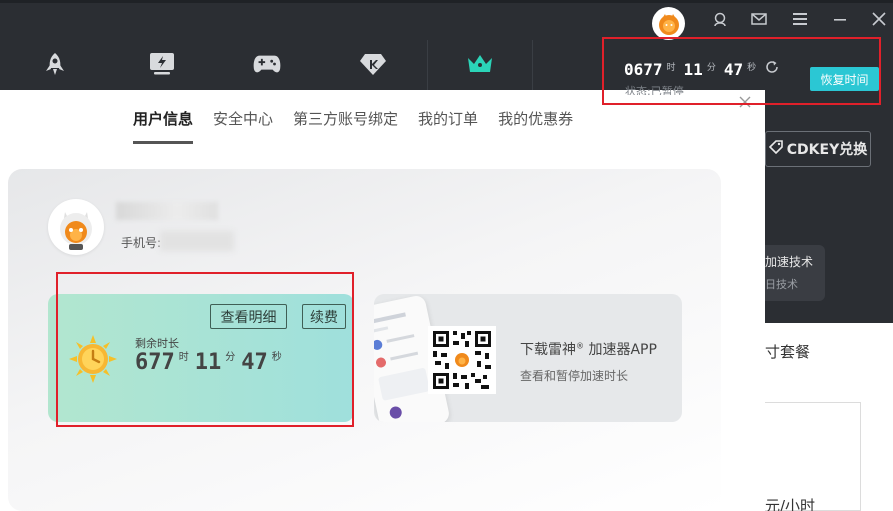  I want to click on phone-label: 手机号:, so click(141, 243).